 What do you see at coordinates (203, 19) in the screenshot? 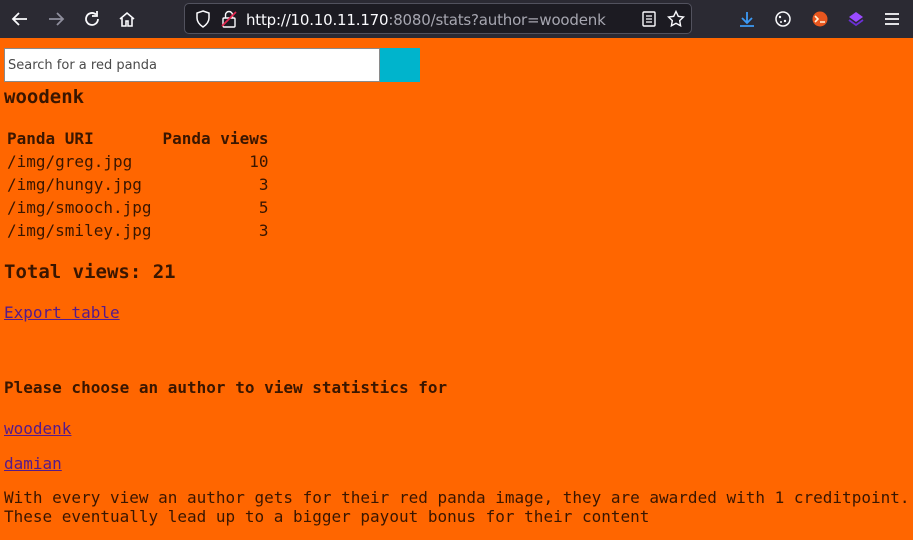
I see `shield-icon` at bounding box center [203, 19].